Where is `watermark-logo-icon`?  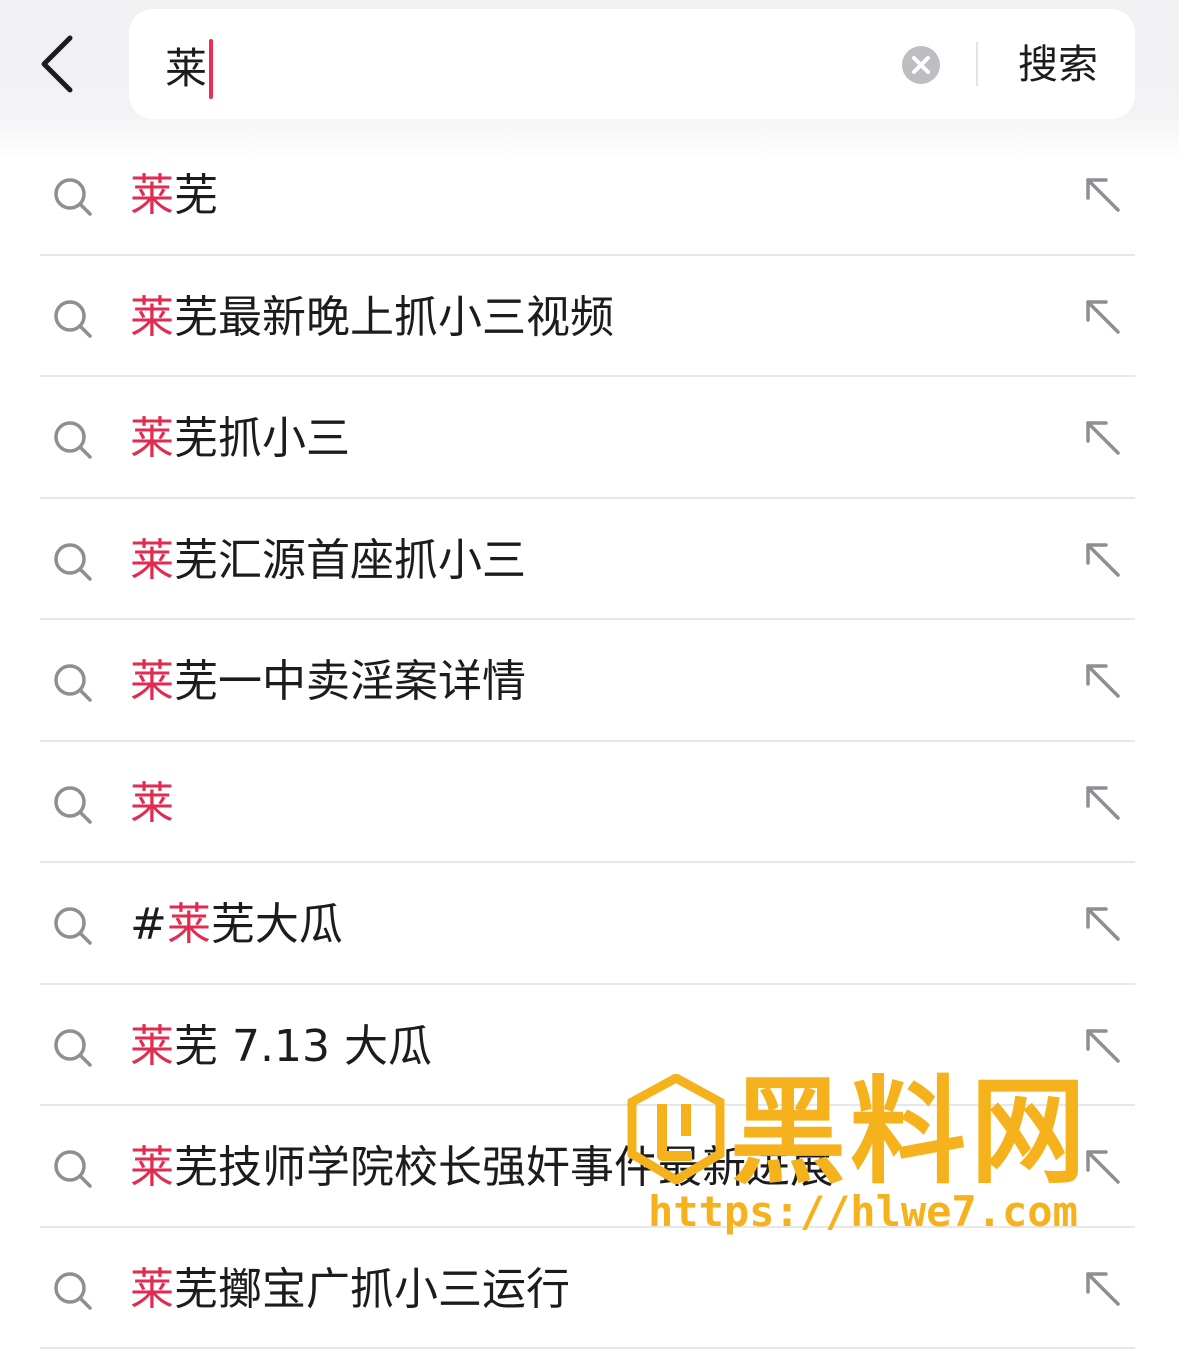
watermark-logo-icon is located at coordinates (676, 1129).